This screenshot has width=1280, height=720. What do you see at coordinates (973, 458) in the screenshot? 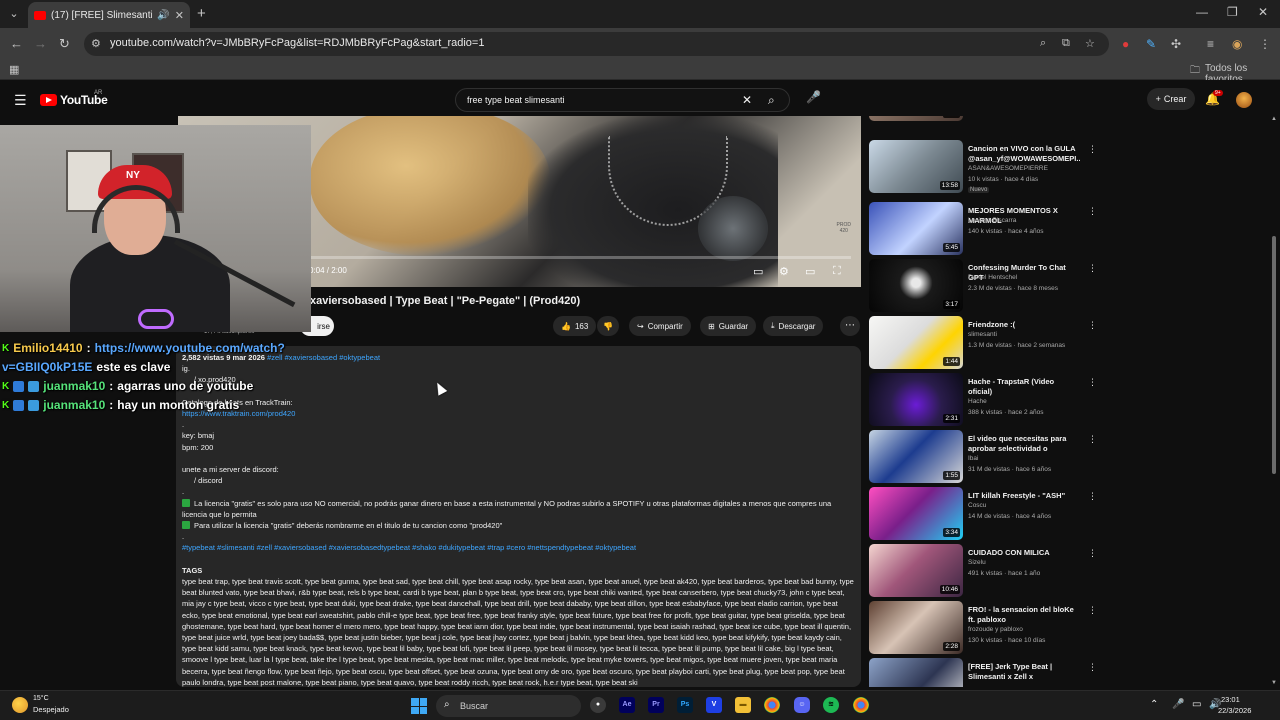
I see `recommendation-channel: Ibai` at bounding box center [973, 458].